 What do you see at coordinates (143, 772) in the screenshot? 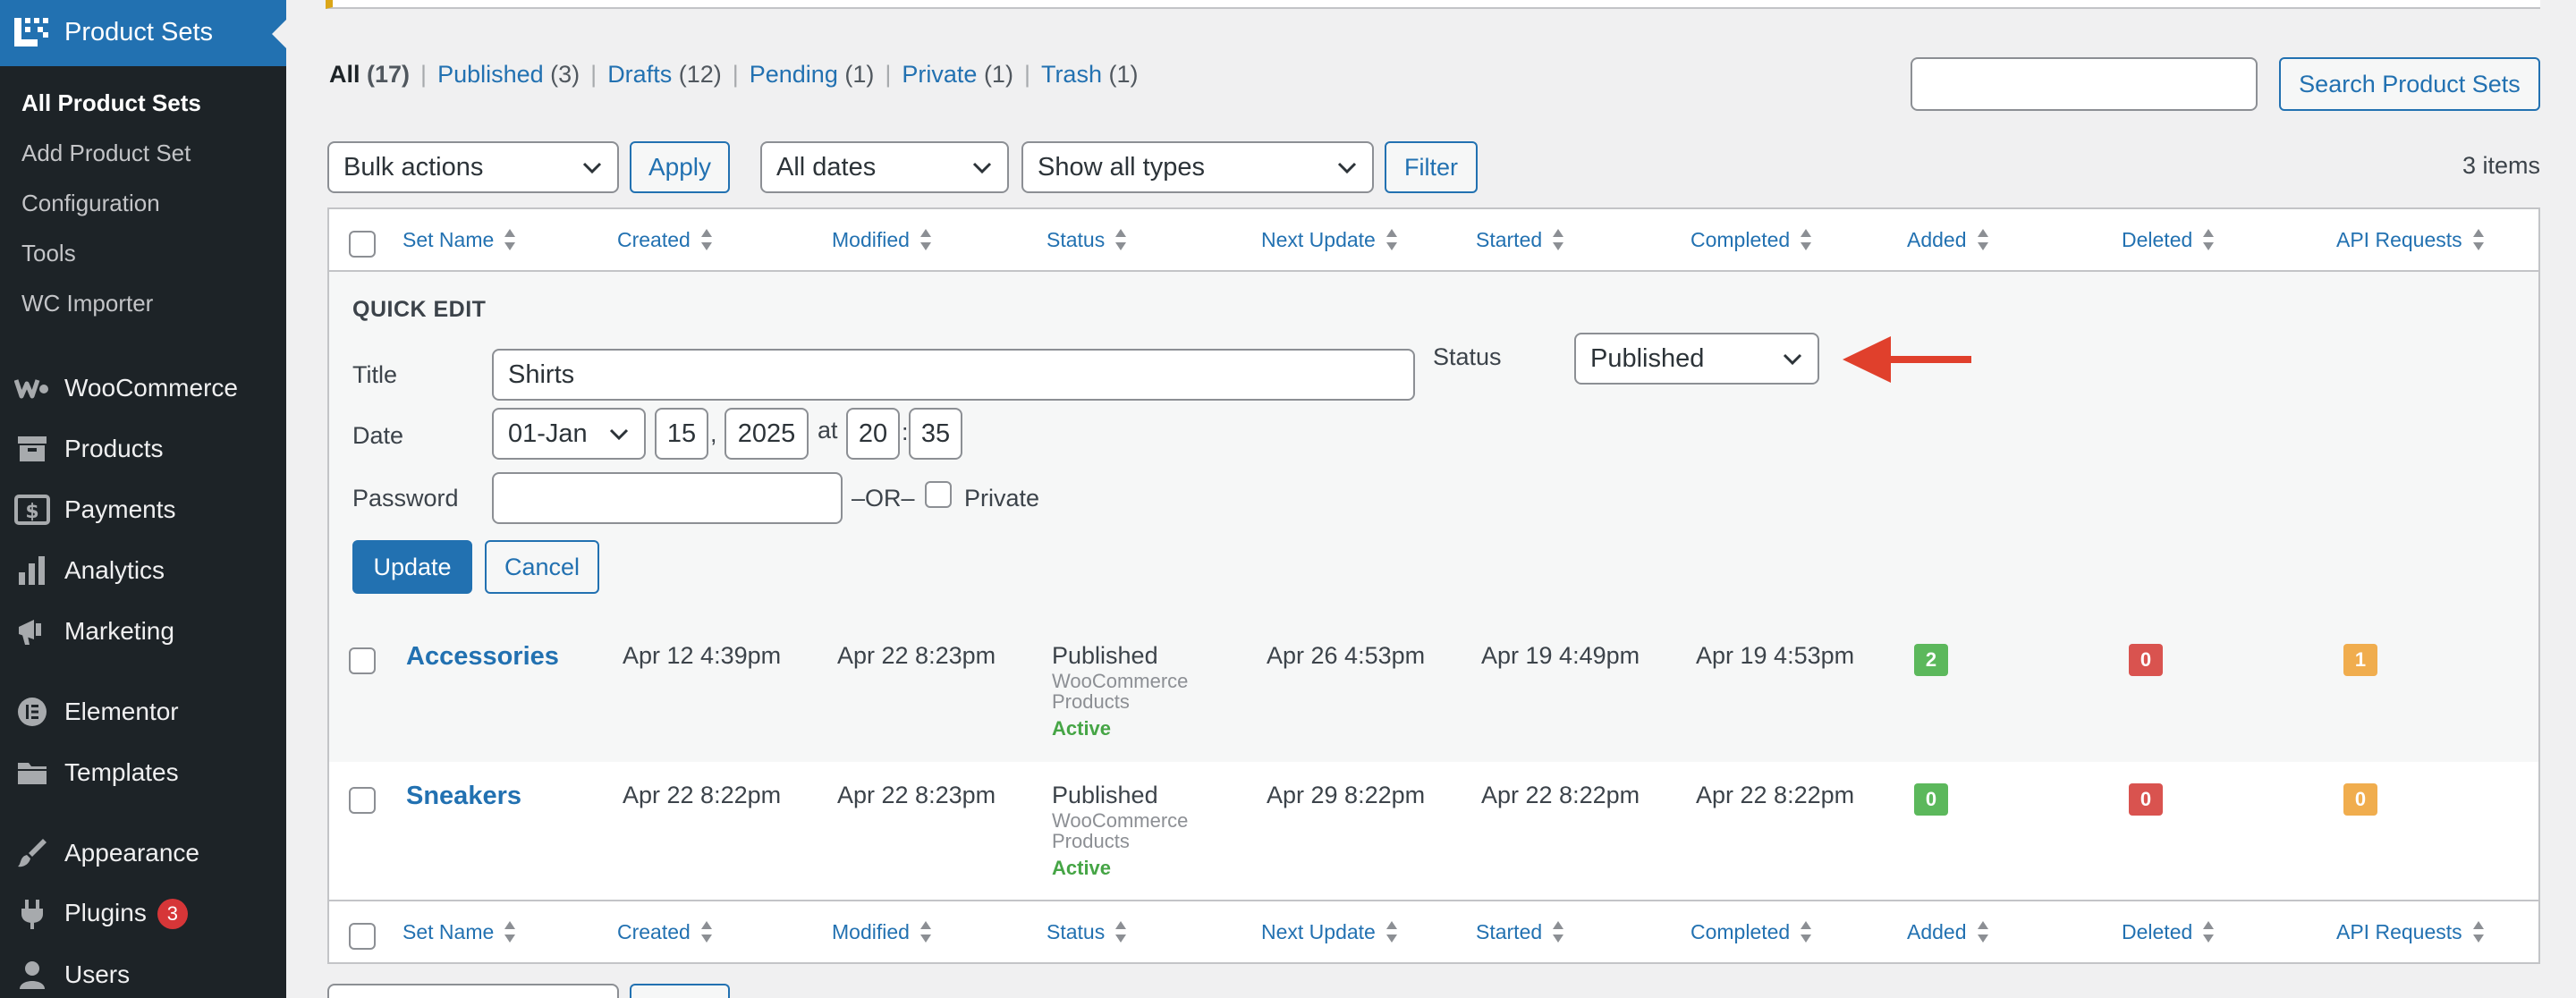
I see `sidebar-item-templates: Templates` at bounding box center [143, 772].